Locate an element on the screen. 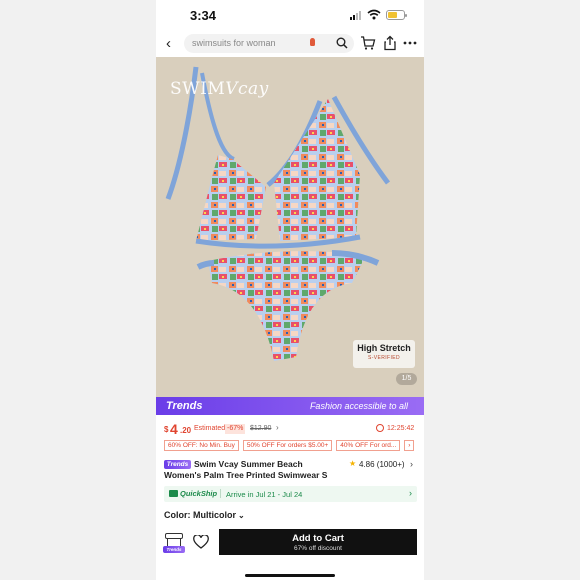  reviews-chevron: › is located at coordinates (411, 464).